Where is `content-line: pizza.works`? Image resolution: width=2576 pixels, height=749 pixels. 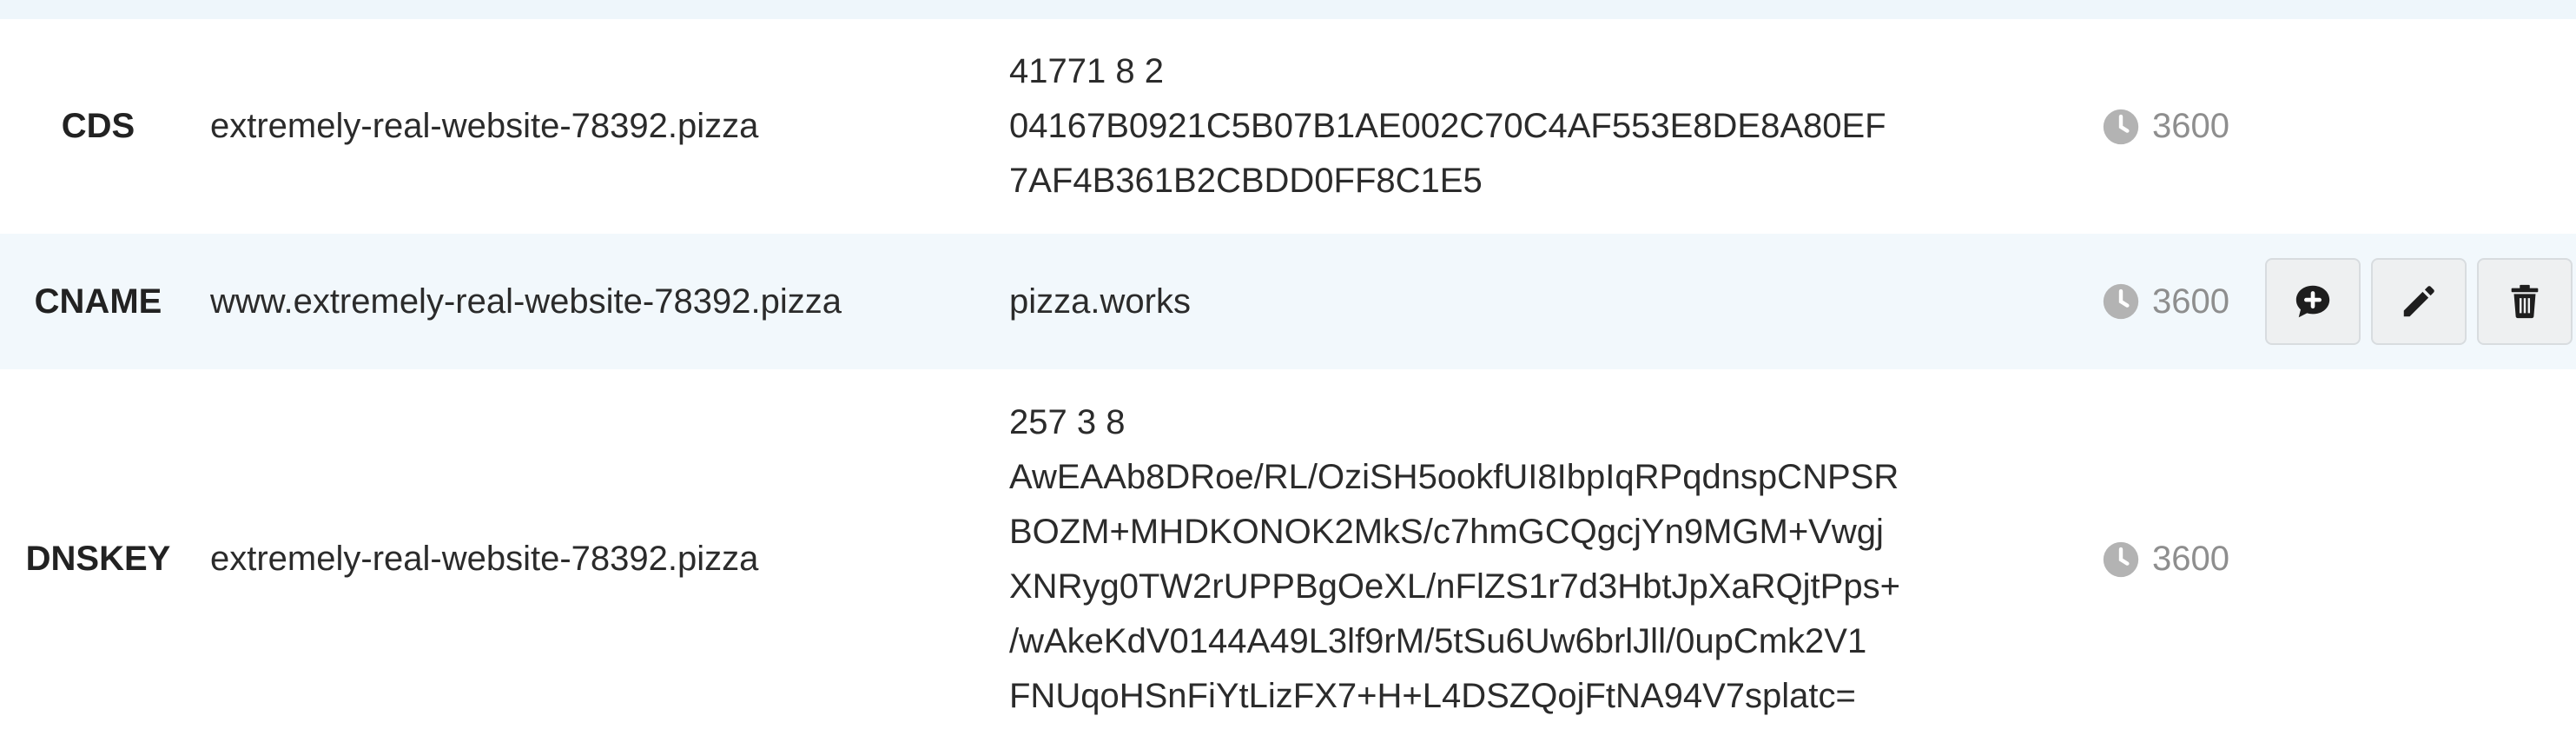
content-line: pizza.works is located at coordinates (1100, 301).